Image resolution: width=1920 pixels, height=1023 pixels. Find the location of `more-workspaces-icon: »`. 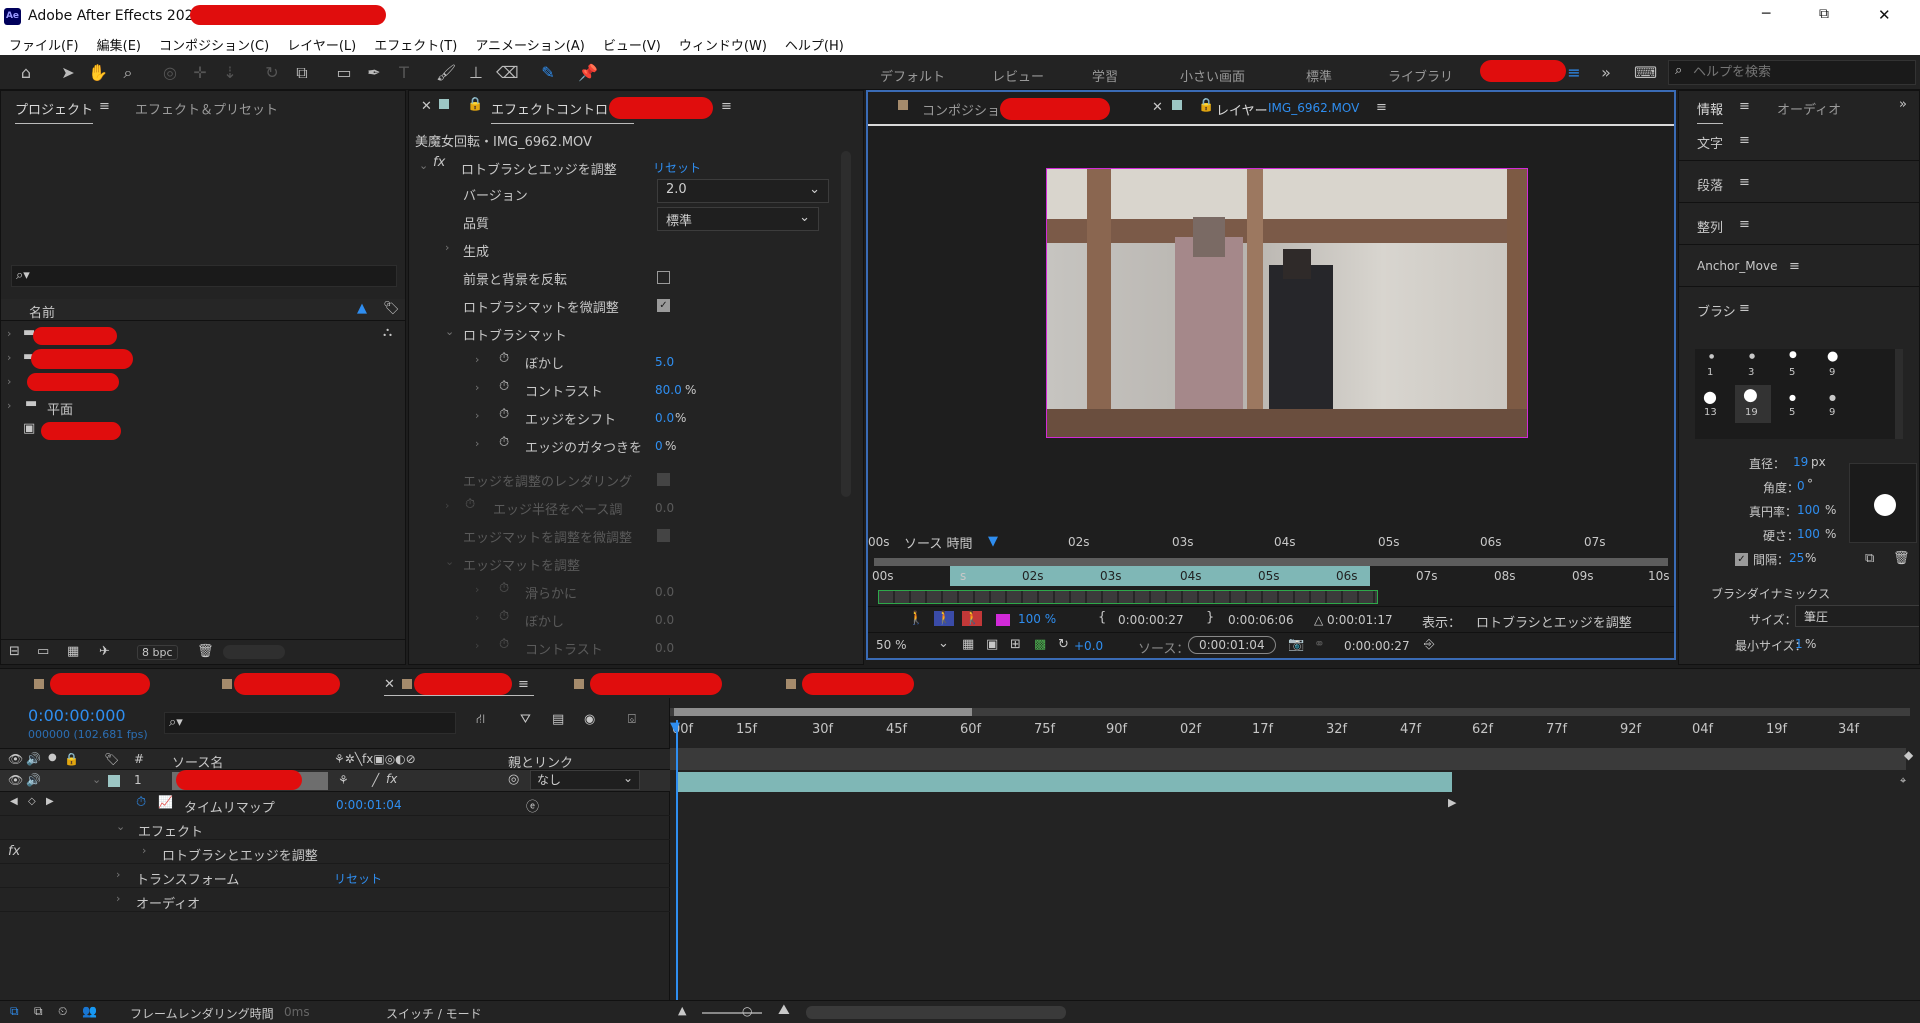

more-workspaces-icon: » is located at coordinates (1606, 73).